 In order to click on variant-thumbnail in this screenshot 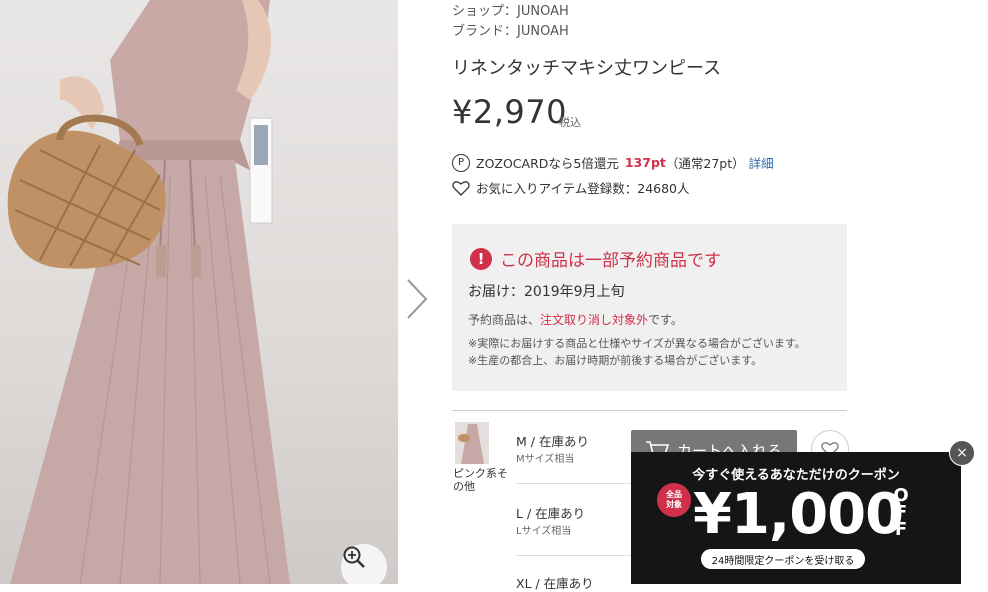, I will do `click(472, 443)`.